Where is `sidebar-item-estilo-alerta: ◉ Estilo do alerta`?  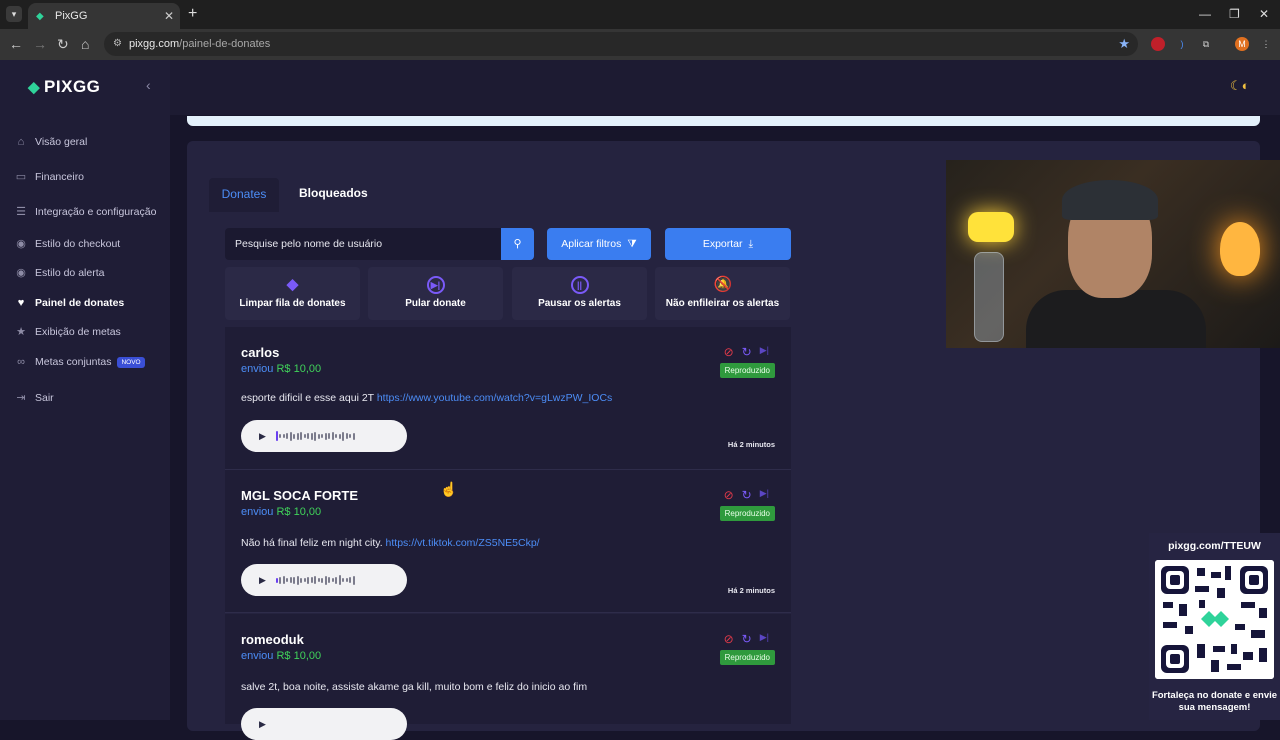
sidebar-item-estilo-alerta: ◉ Estilo do alerta is located at coordinates (59, 273).